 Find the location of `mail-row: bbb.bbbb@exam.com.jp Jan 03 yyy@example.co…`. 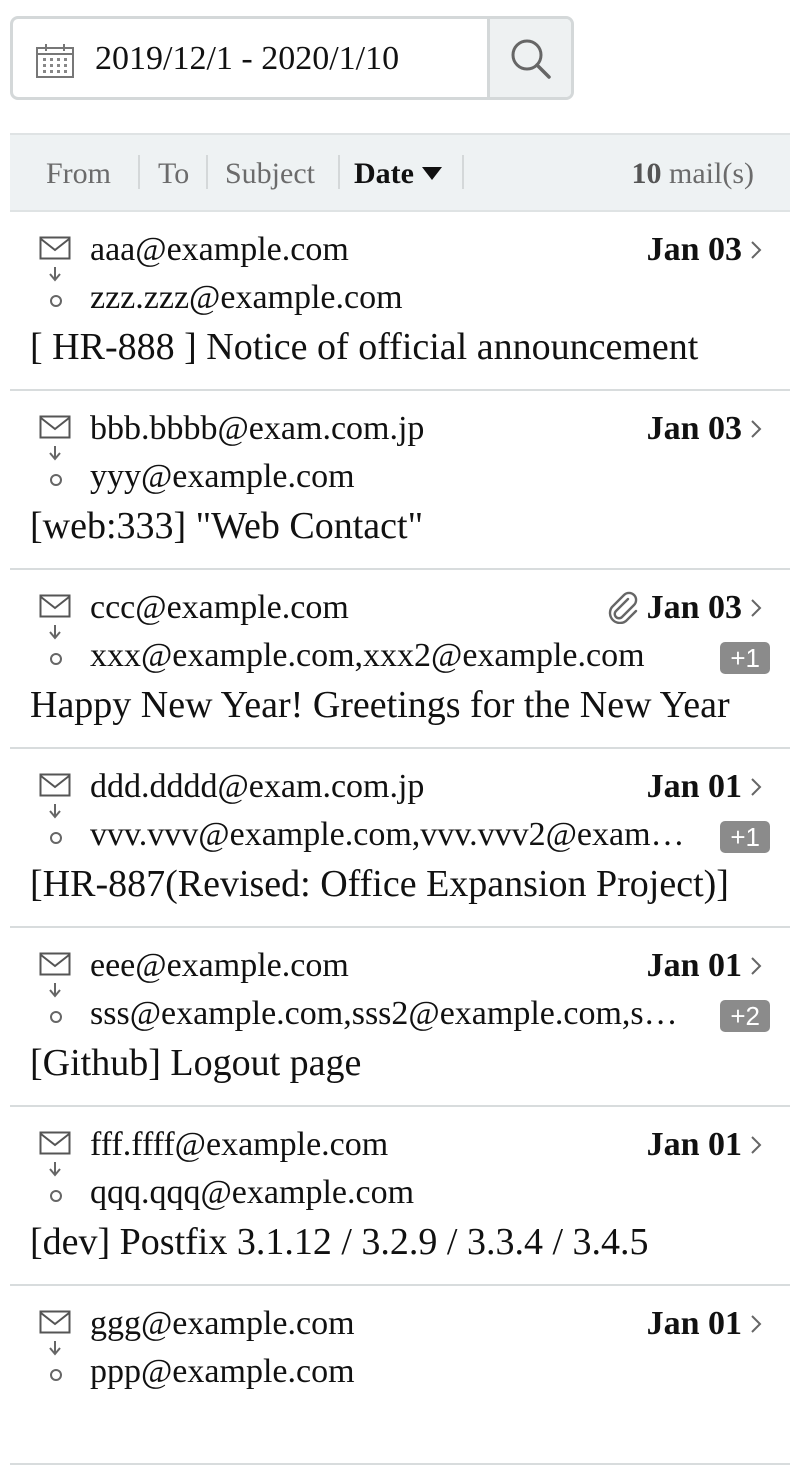

mail-row: bbb.bbbb@exam.com.jp Jan 03 yyy@example.co… is located at coordinates (400, 480).